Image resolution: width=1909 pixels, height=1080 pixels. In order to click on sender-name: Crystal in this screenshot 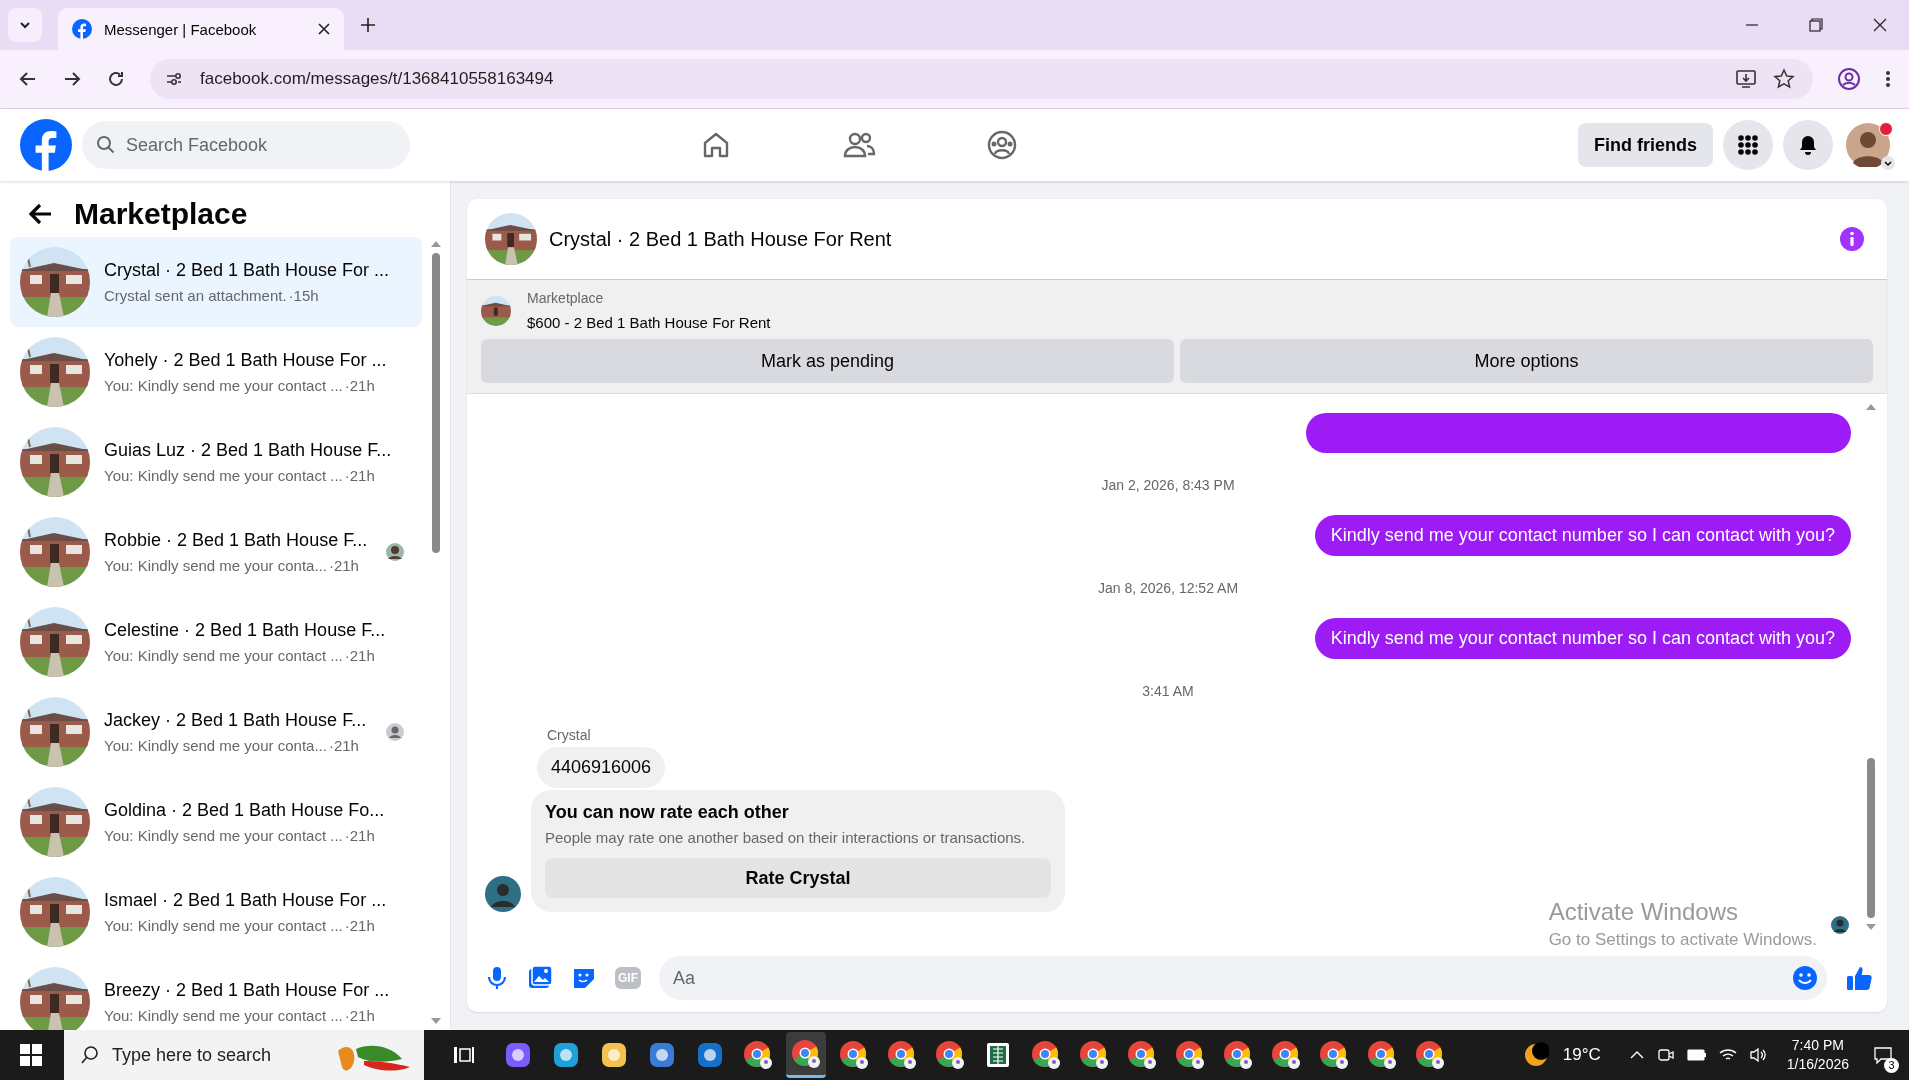, I will do `click(569, 735)`.